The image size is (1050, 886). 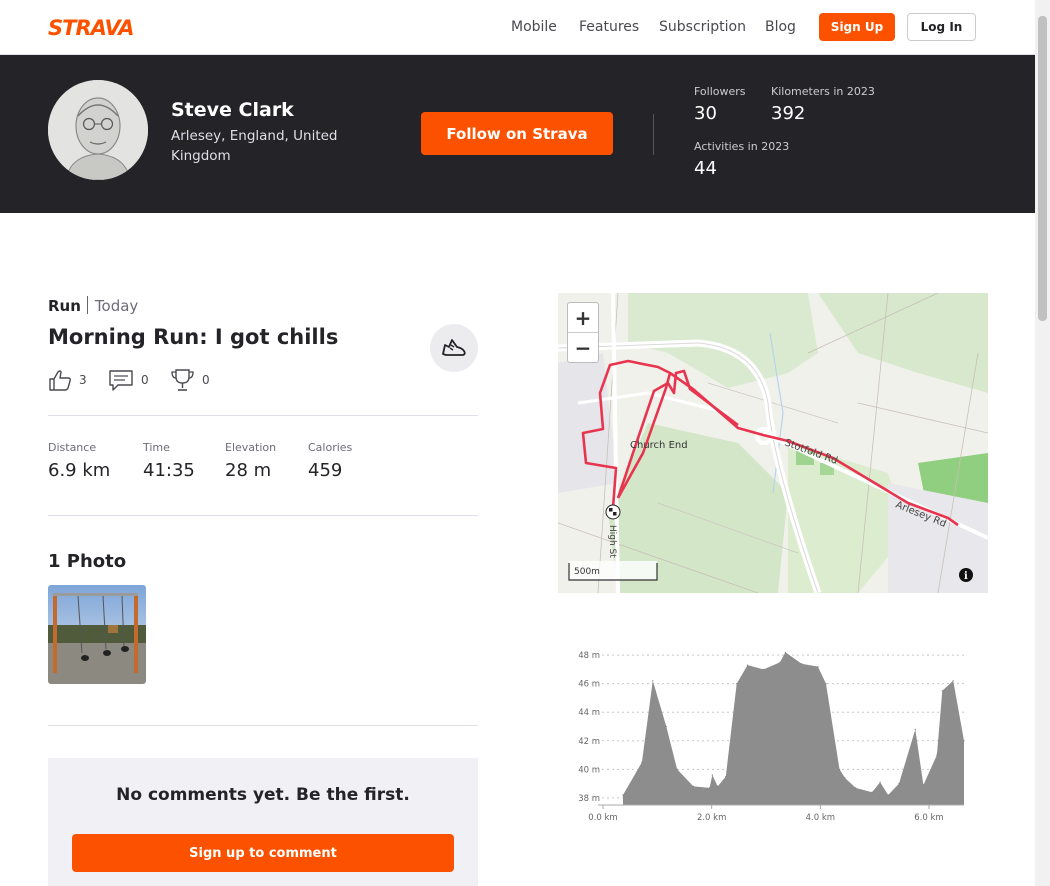 I want to click on svg-text: STRAVA, so click(x=91, y=27).